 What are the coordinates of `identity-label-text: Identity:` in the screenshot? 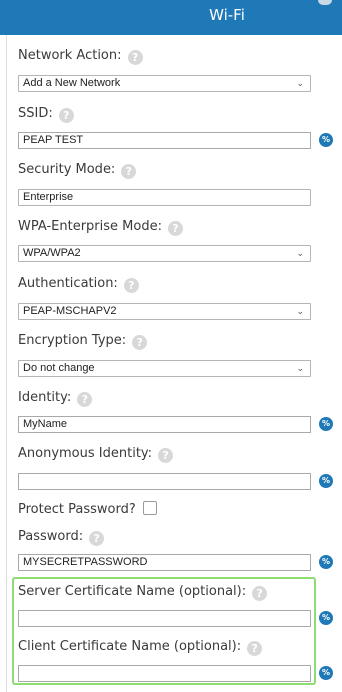 It's located at (45, 397).